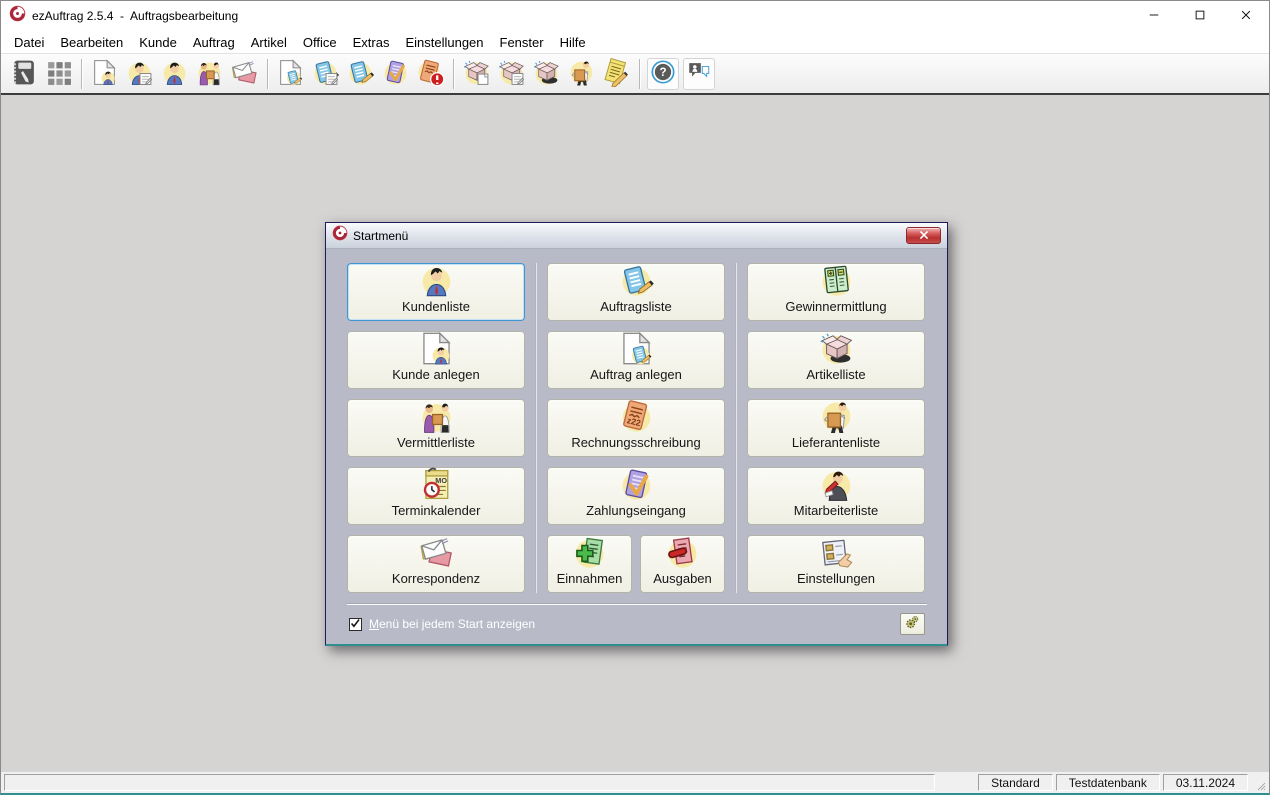 Image resolution: width=1270 pixels, height=795 pixels. Describe the element at coordinates (636, 306) in the screenshot. I see `startmenu-button-label: Auftragsliste` at that location.